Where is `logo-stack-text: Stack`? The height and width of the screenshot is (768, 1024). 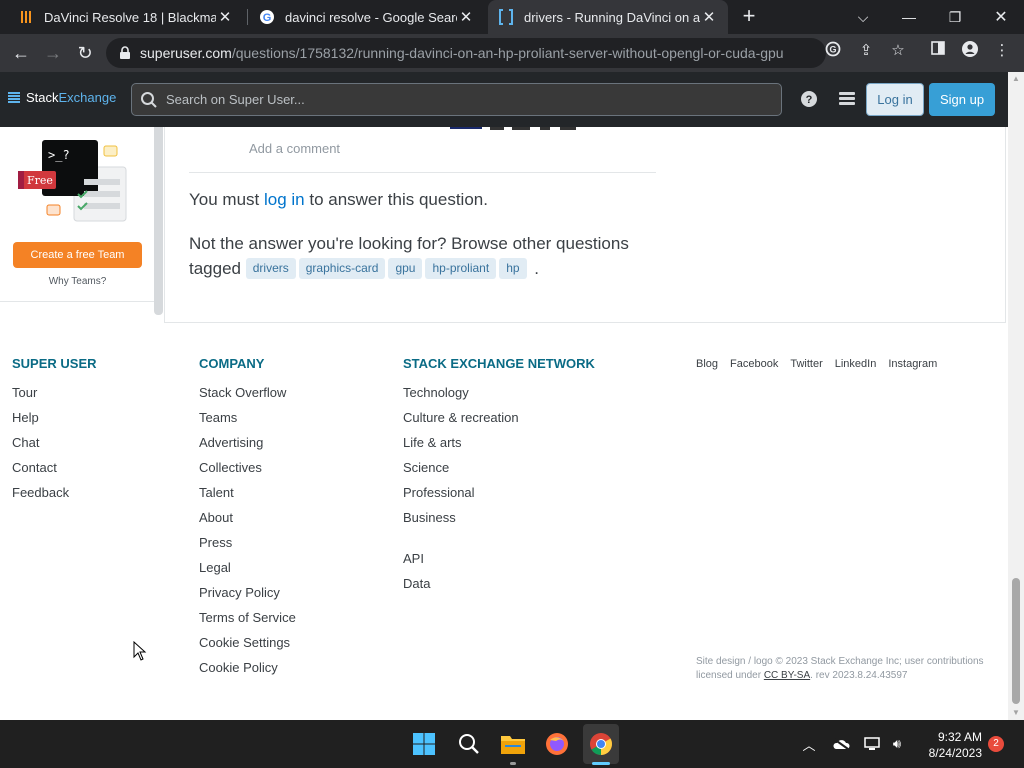
logo-stack-text: Stack is located at coordinates (42, 97).